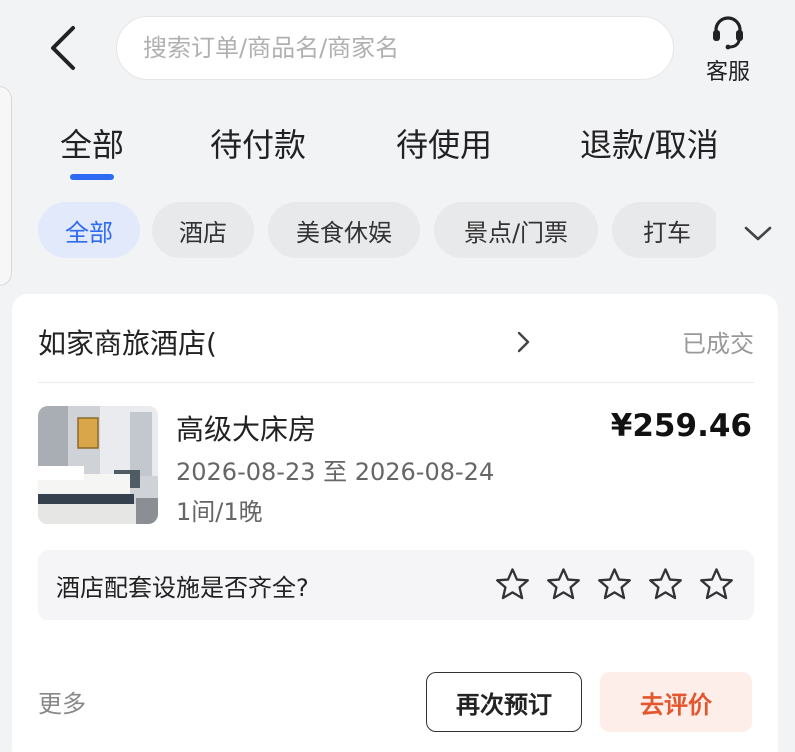  What do you see at coordinates (408, 48) in the screenshot?
I see `search-input` at bounding box center [408, 48].